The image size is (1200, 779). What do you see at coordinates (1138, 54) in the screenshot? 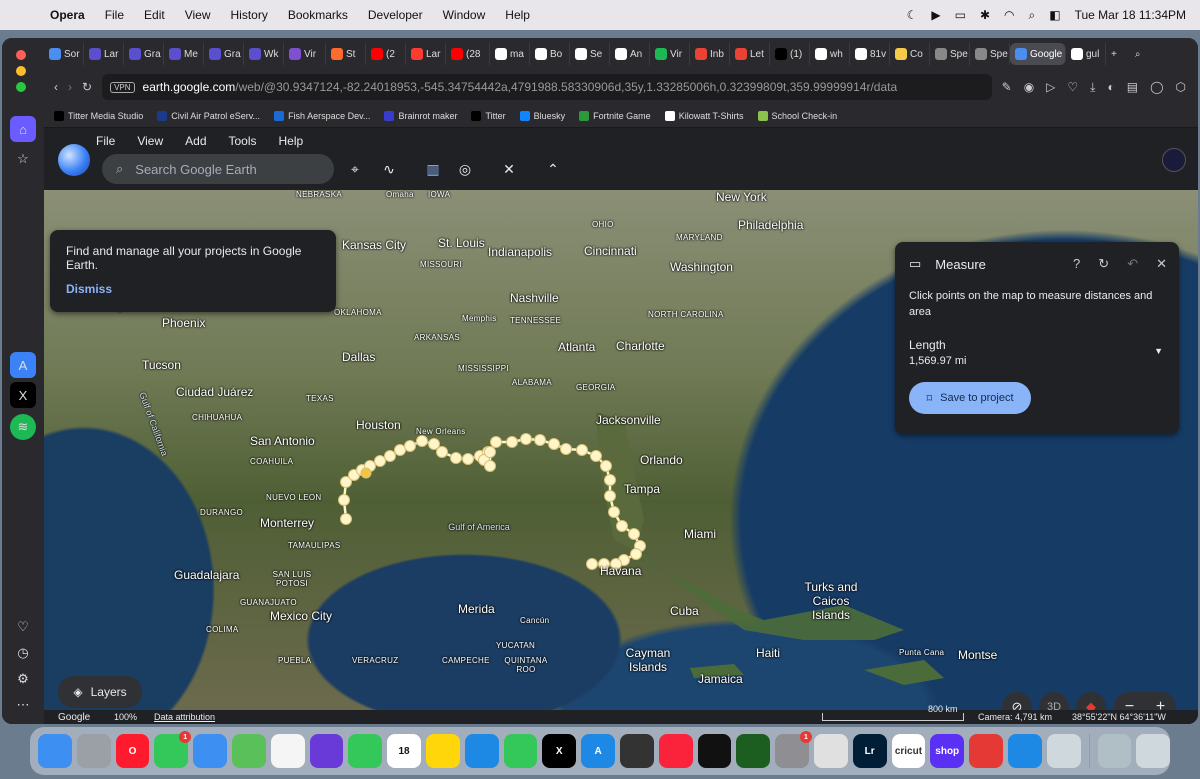
I see `tab-search-icon: ⌕` at bounding box center [1138, 54].